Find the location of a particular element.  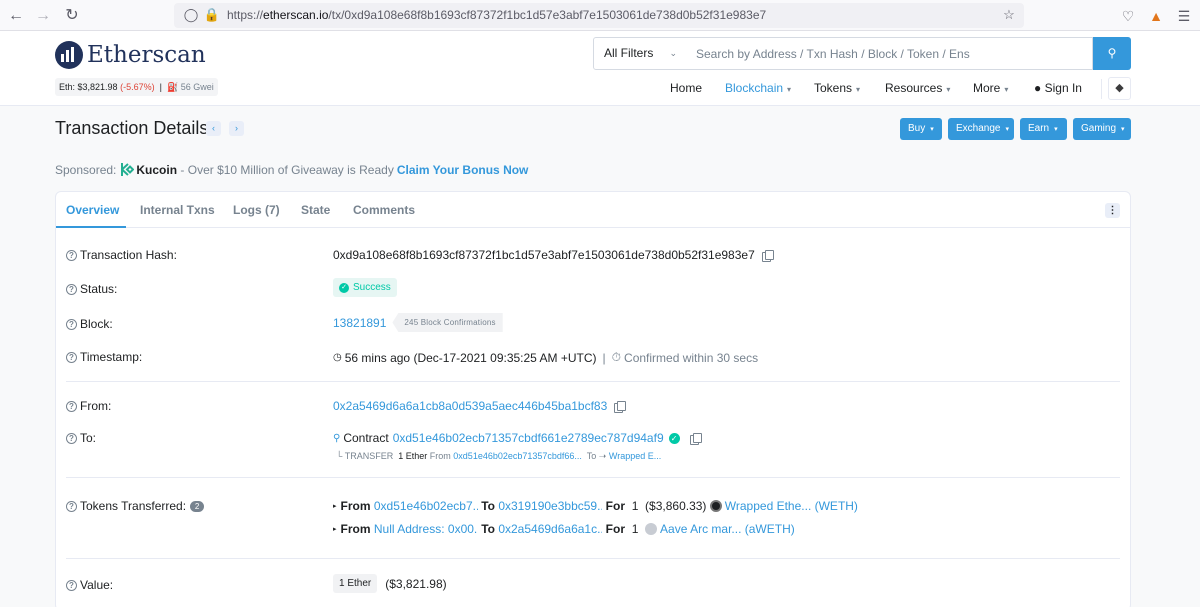

hamburger-menu-icon: ☰ is located at coordinates (1184, 16).